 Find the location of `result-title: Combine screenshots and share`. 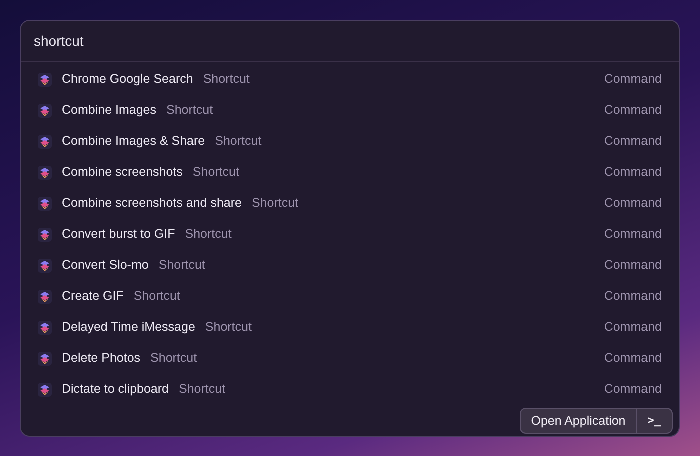

result-title: Combine screenshots and share is located at coordinates (152, 203).